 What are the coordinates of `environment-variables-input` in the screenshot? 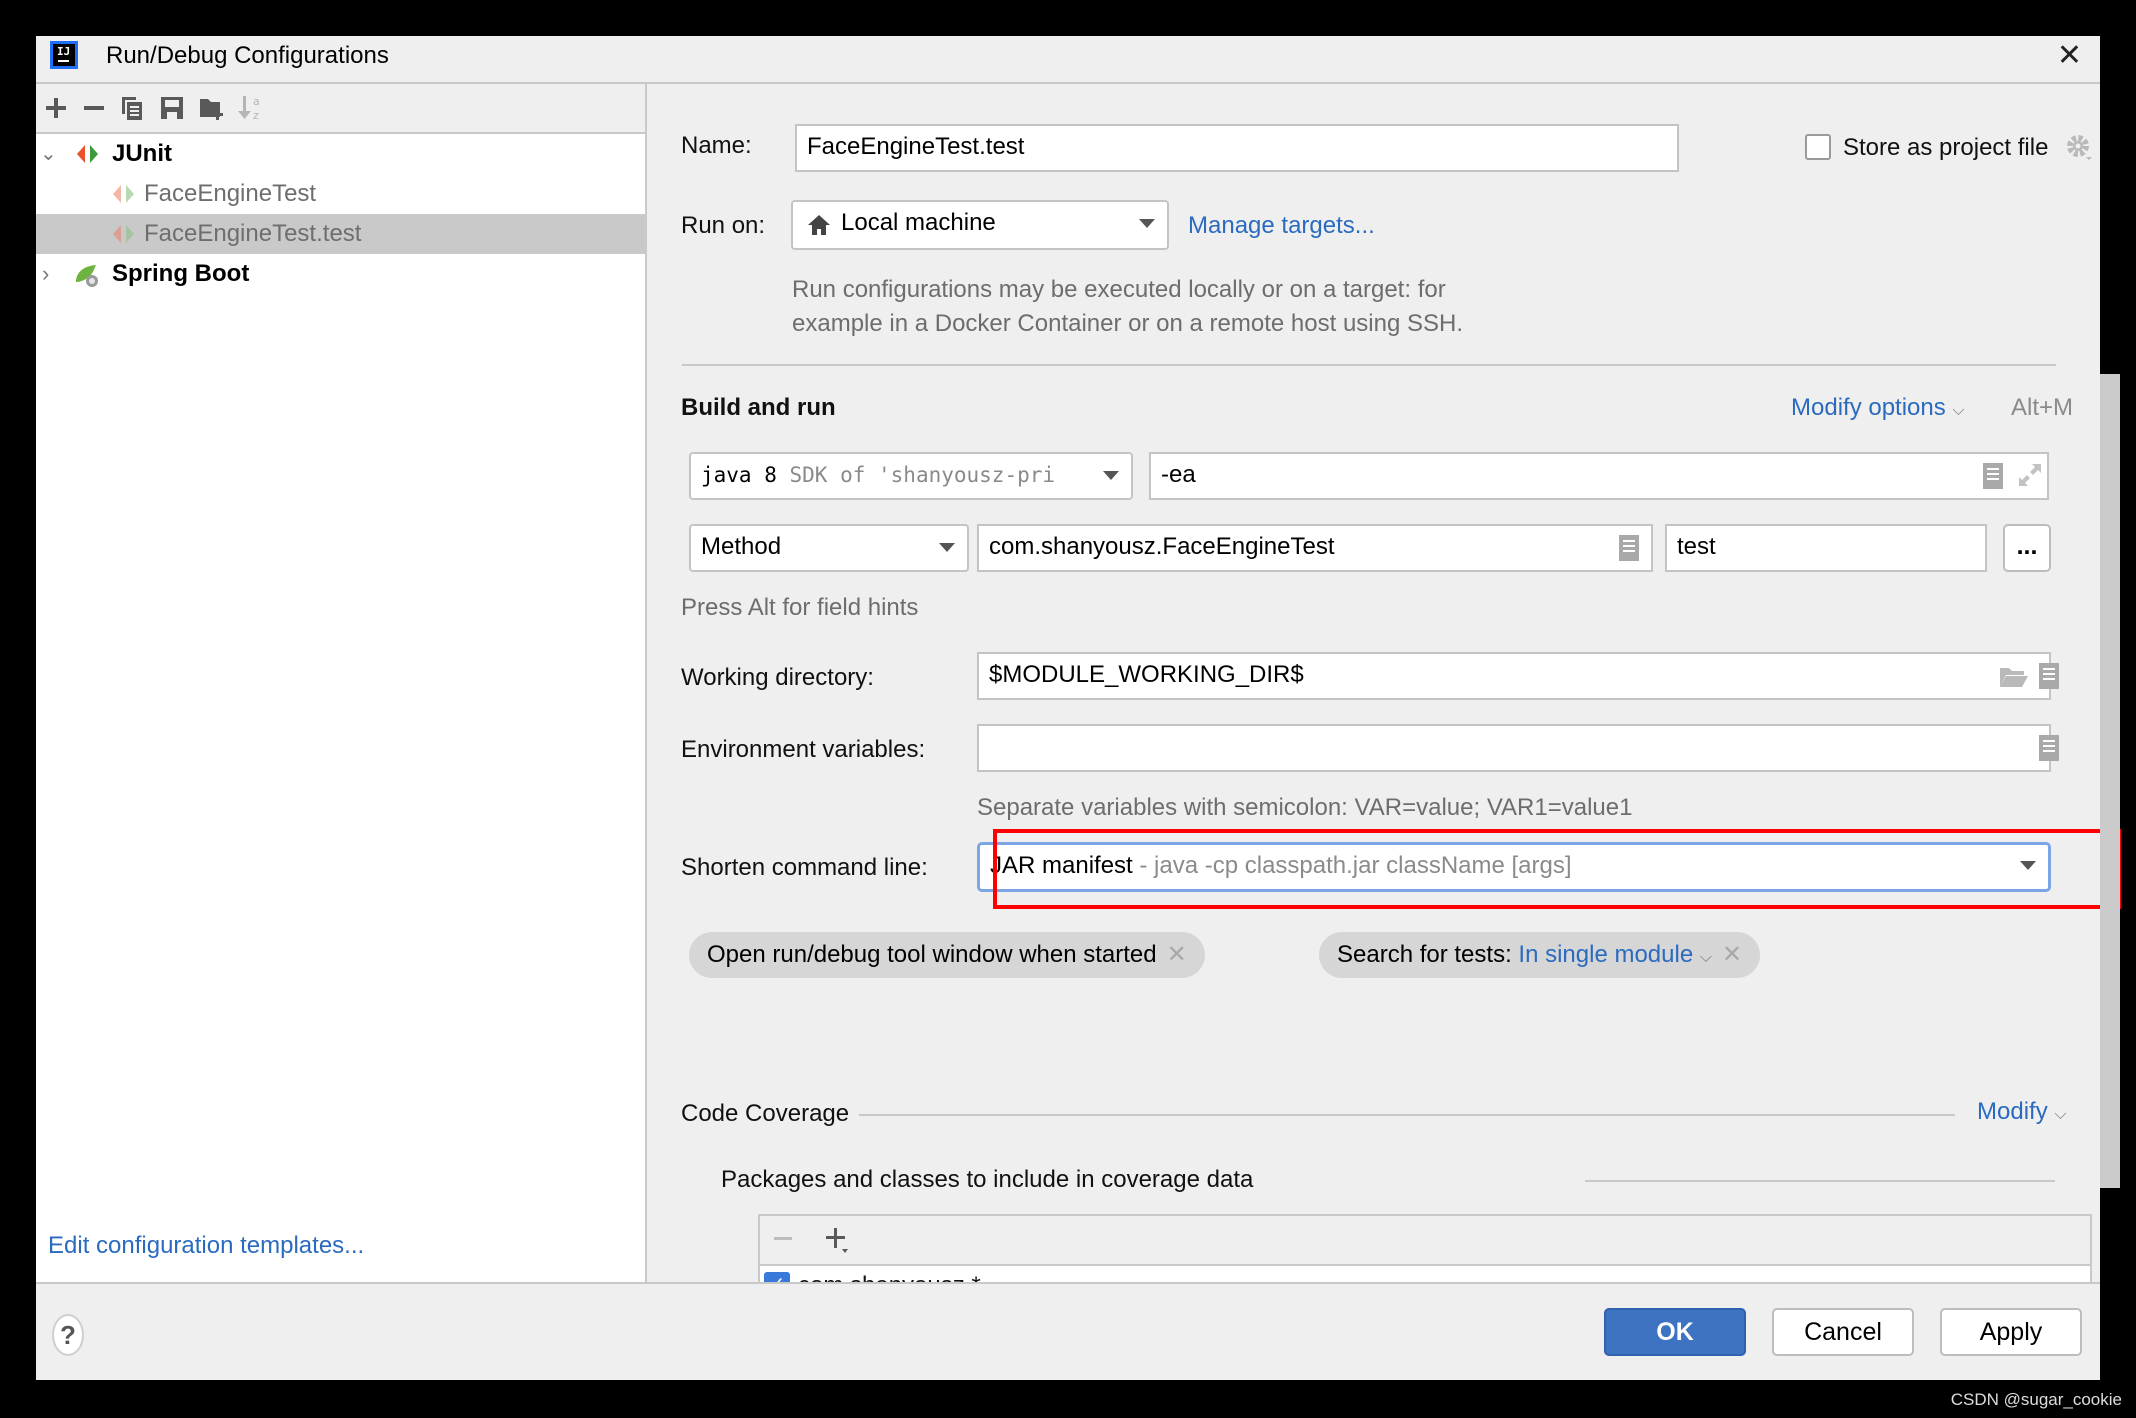 It's located at (1514, 748).